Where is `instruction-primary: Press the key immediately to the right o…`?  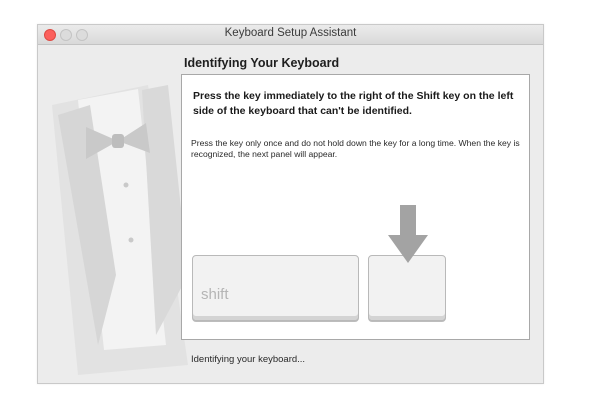 instruction-primary: Press the key immediately to the right o… is located at coordinates (353, 103).